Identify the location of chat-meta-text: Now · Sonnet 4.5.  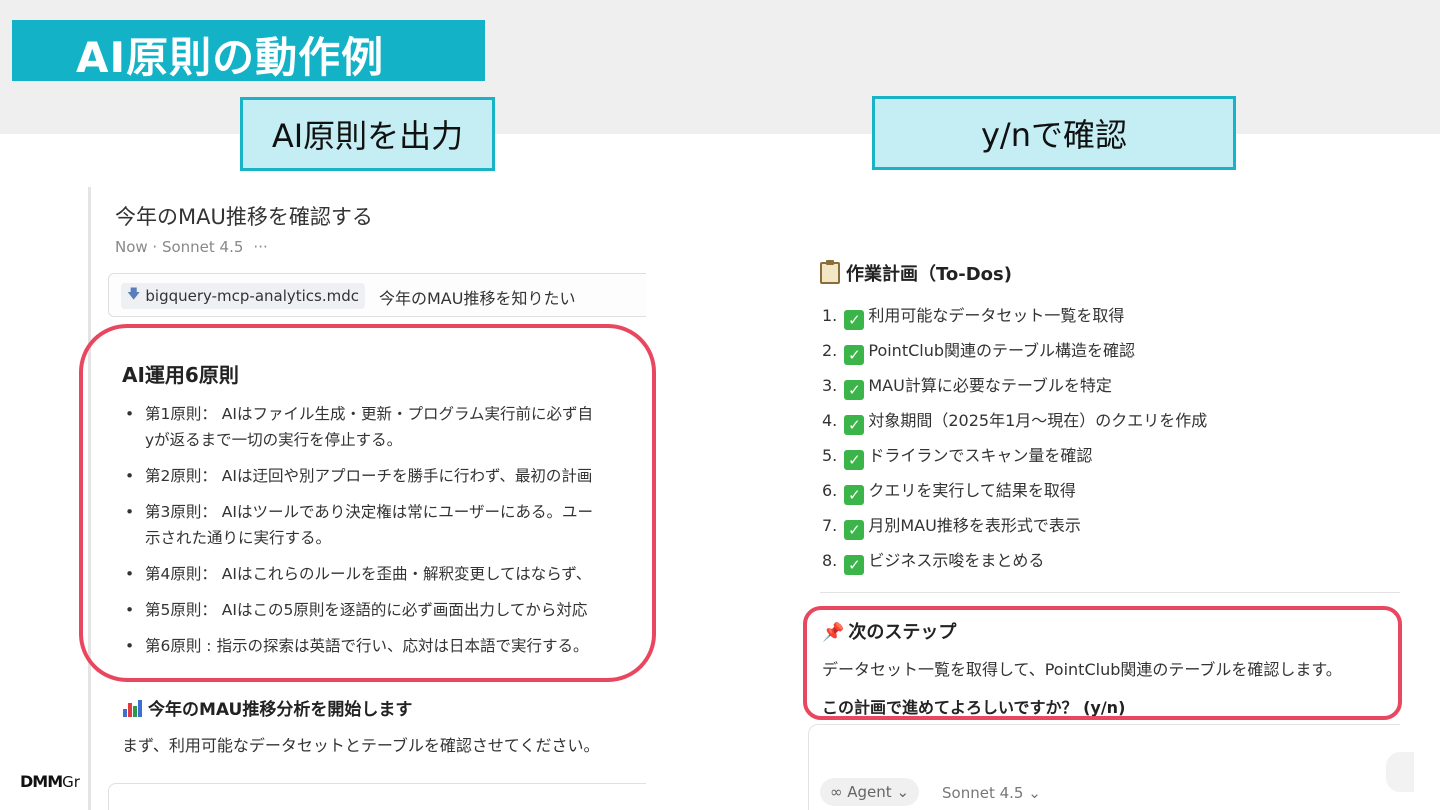
(179, 247).